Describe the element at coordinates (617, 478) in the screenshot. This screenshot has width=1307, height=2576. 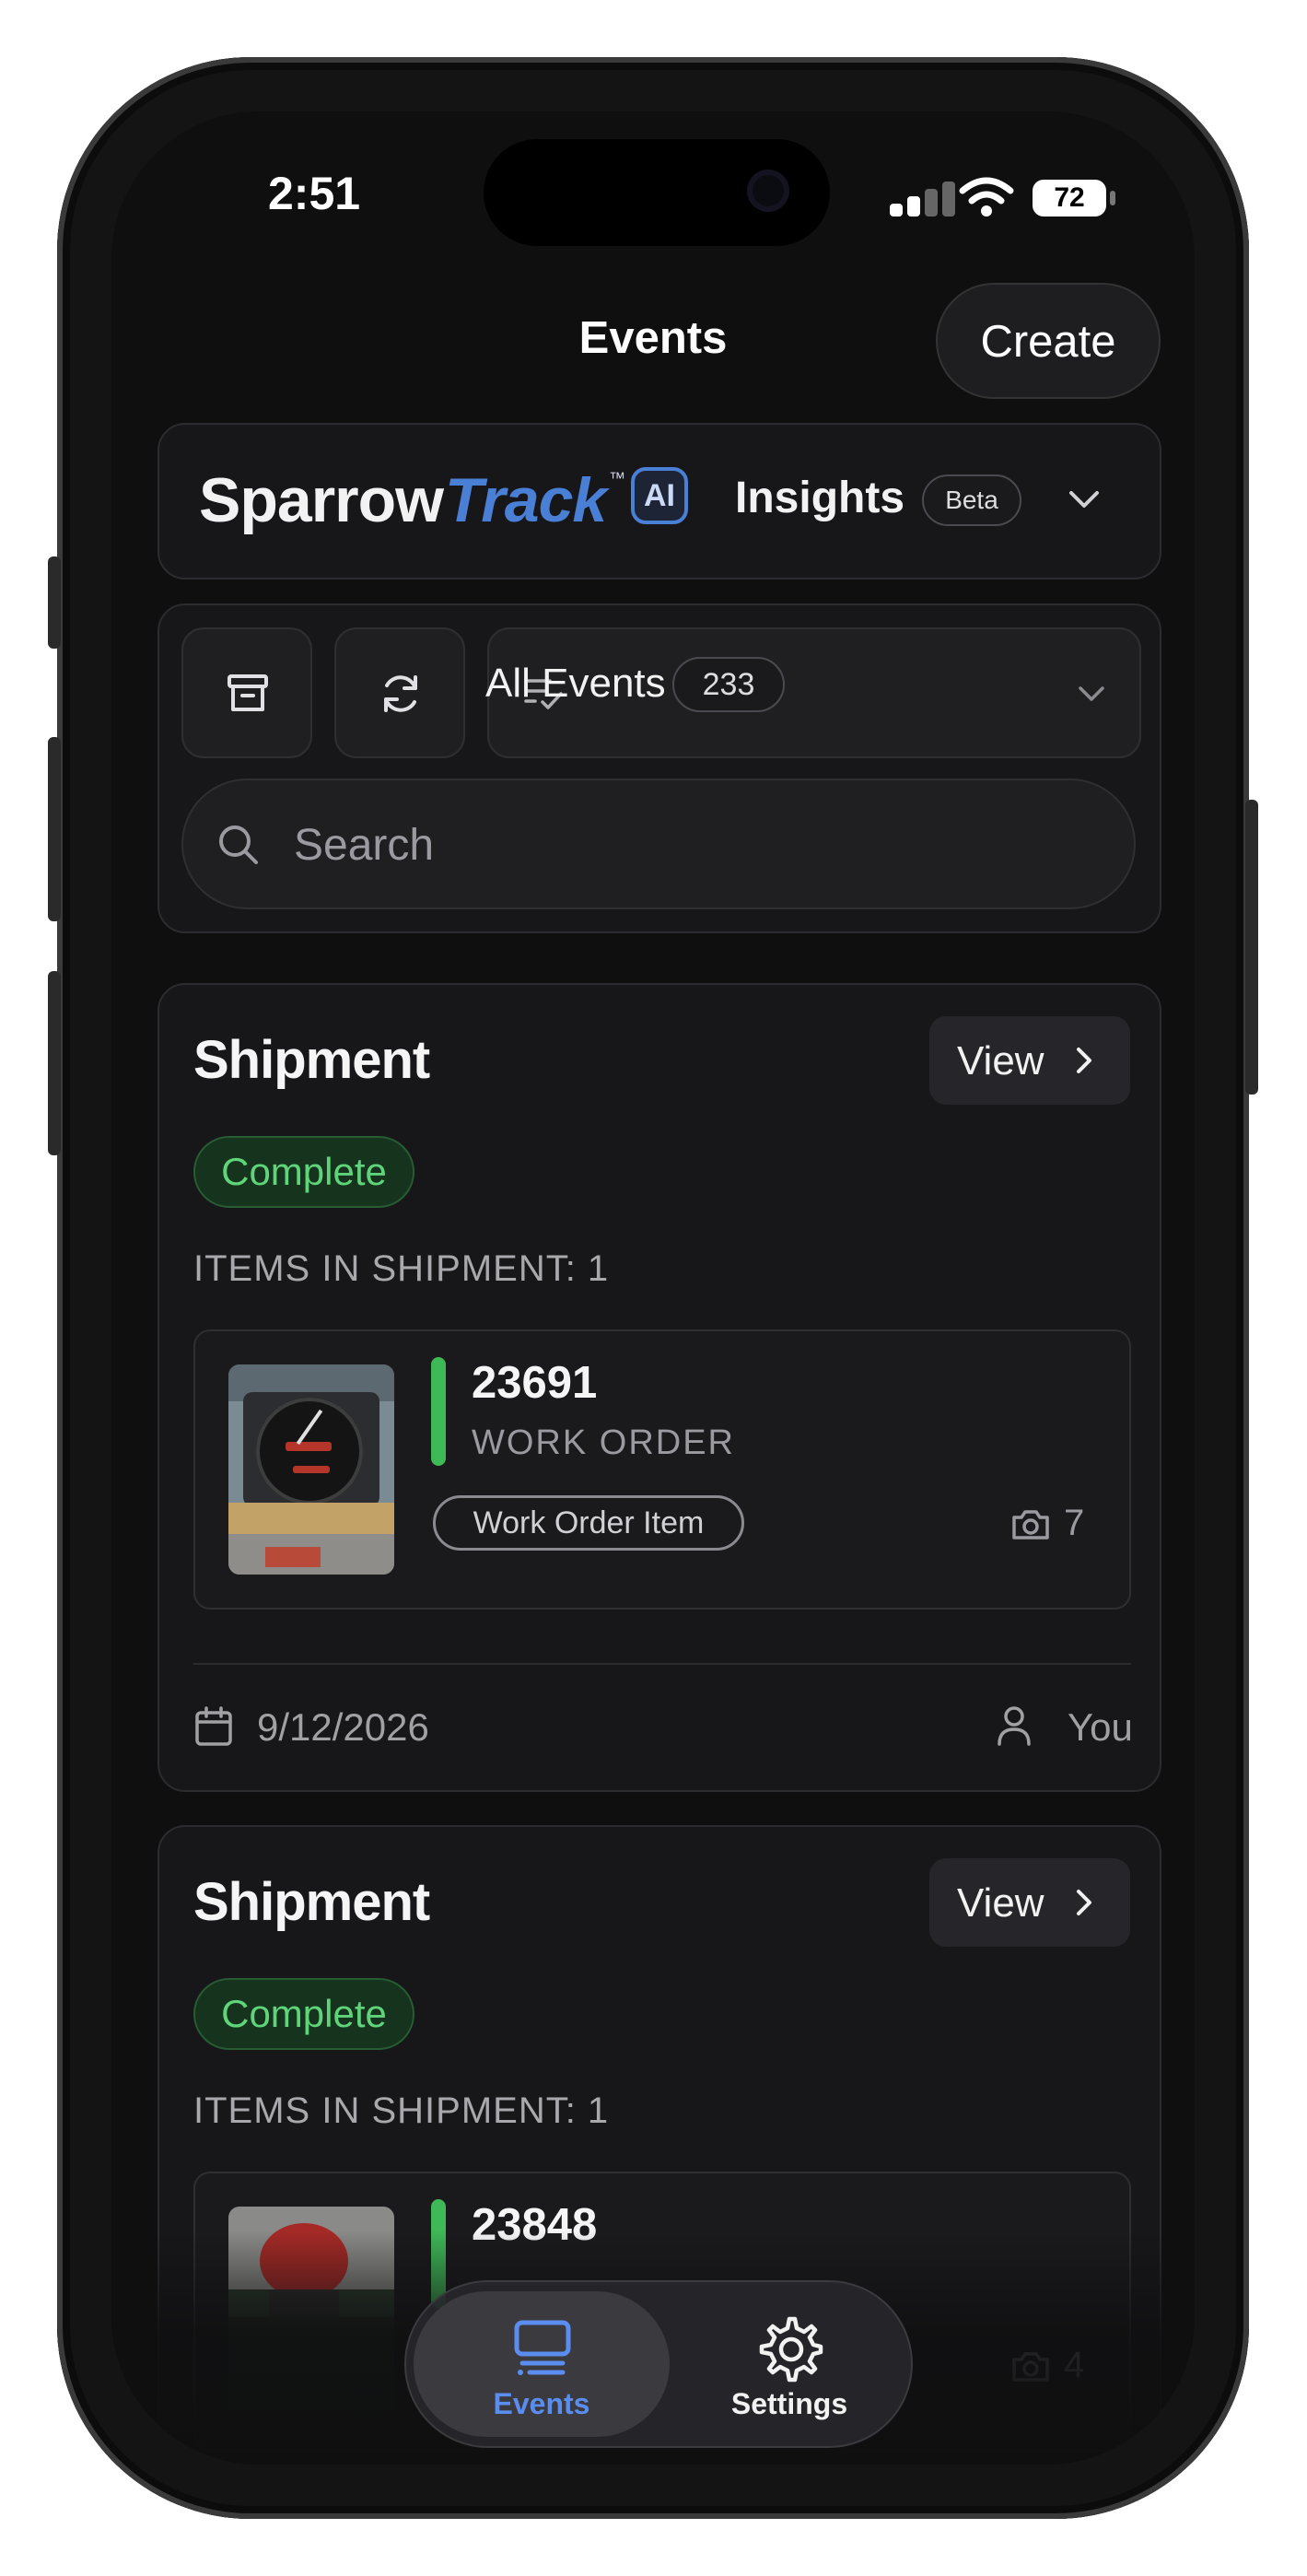
I see `trademark-mark: ™` at that location.